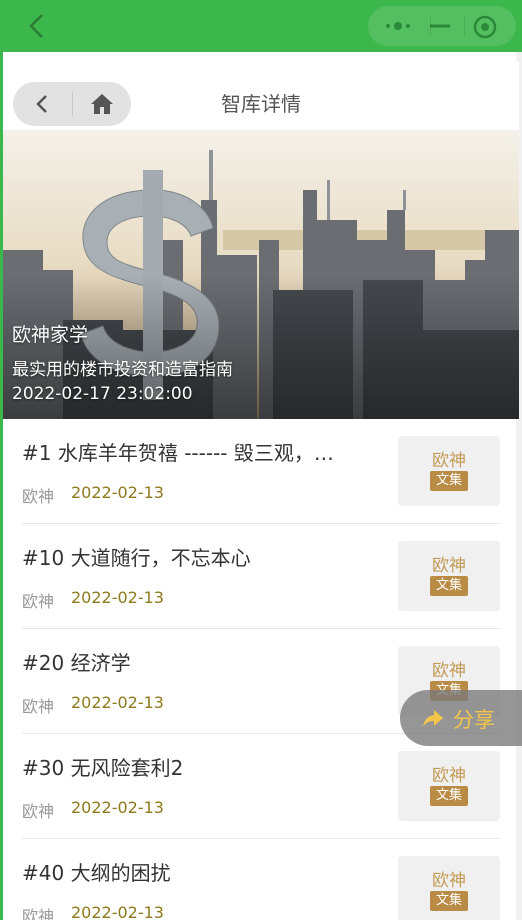 Image resolution: width=522 pixels, height=920 pixels. I want to click on page-title: 智库详情, so click(261, 104).